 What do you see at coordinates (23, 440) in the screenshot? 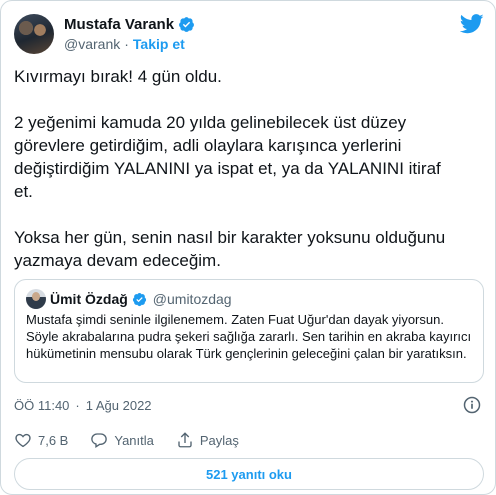
I see `heart-icon` at bounding box center [23, 440].